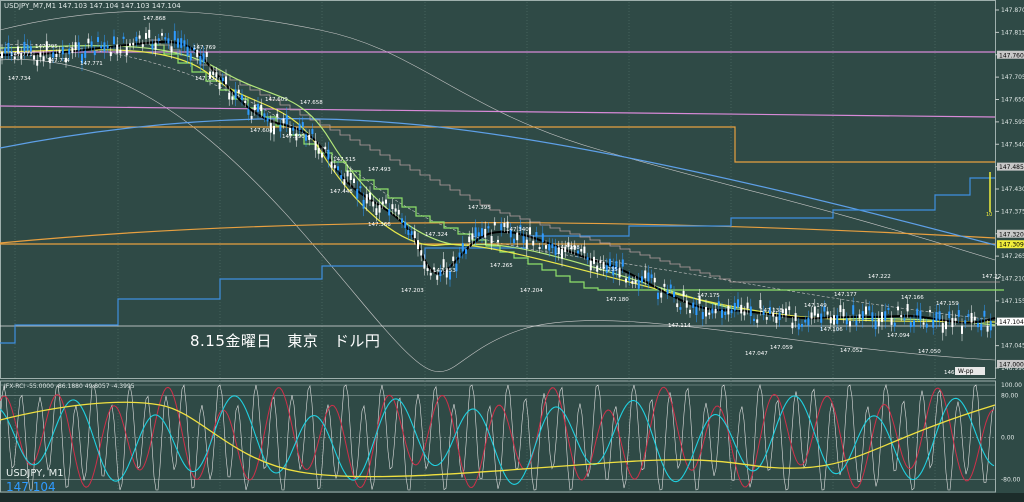 This screenshot has height=502, width=1024. What do you see at coordinates (379, 170) in the screenshot?
I see `price-annotation: 147.493` at bounding box center [379, 170].